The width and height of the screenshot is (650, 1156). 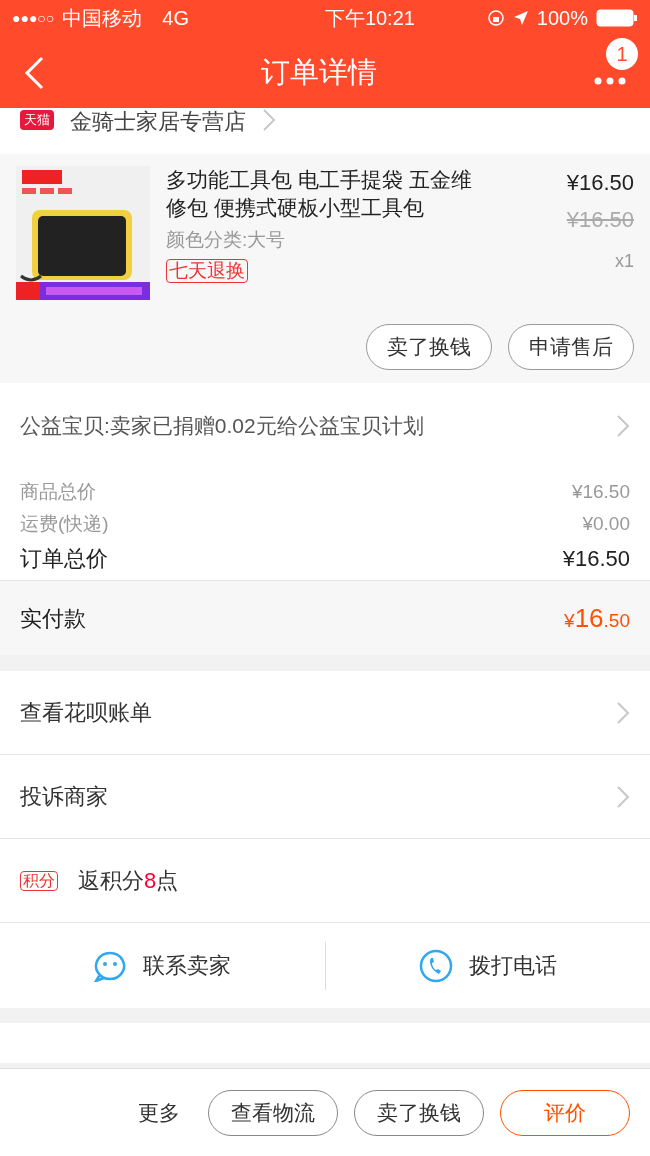 I want to click on battery-icon, so click(x=617, y=18).